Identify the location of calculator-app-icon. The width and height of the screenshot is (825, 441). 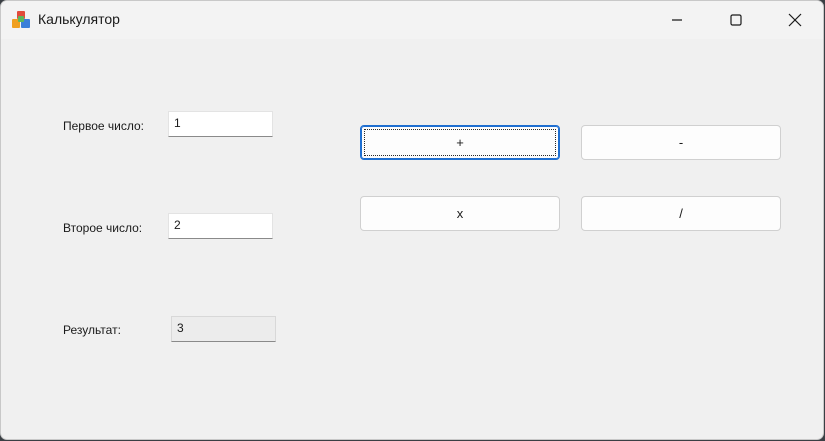
(21, 19).